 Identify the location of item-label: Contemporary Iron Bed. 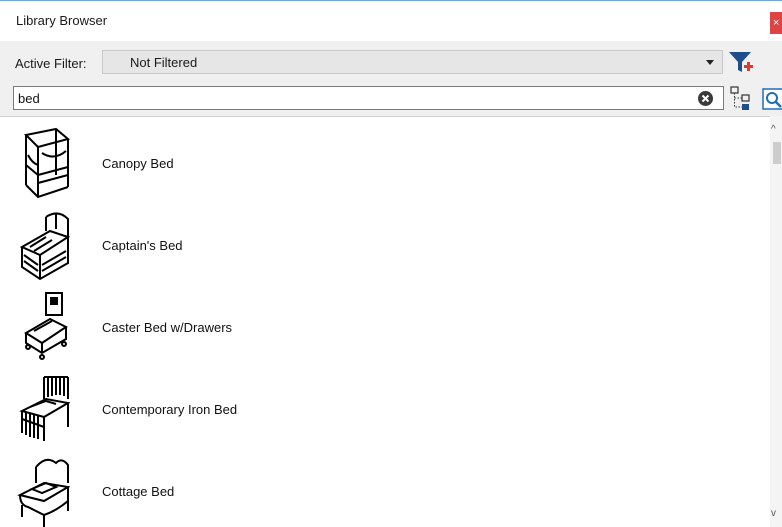
(170, 409).